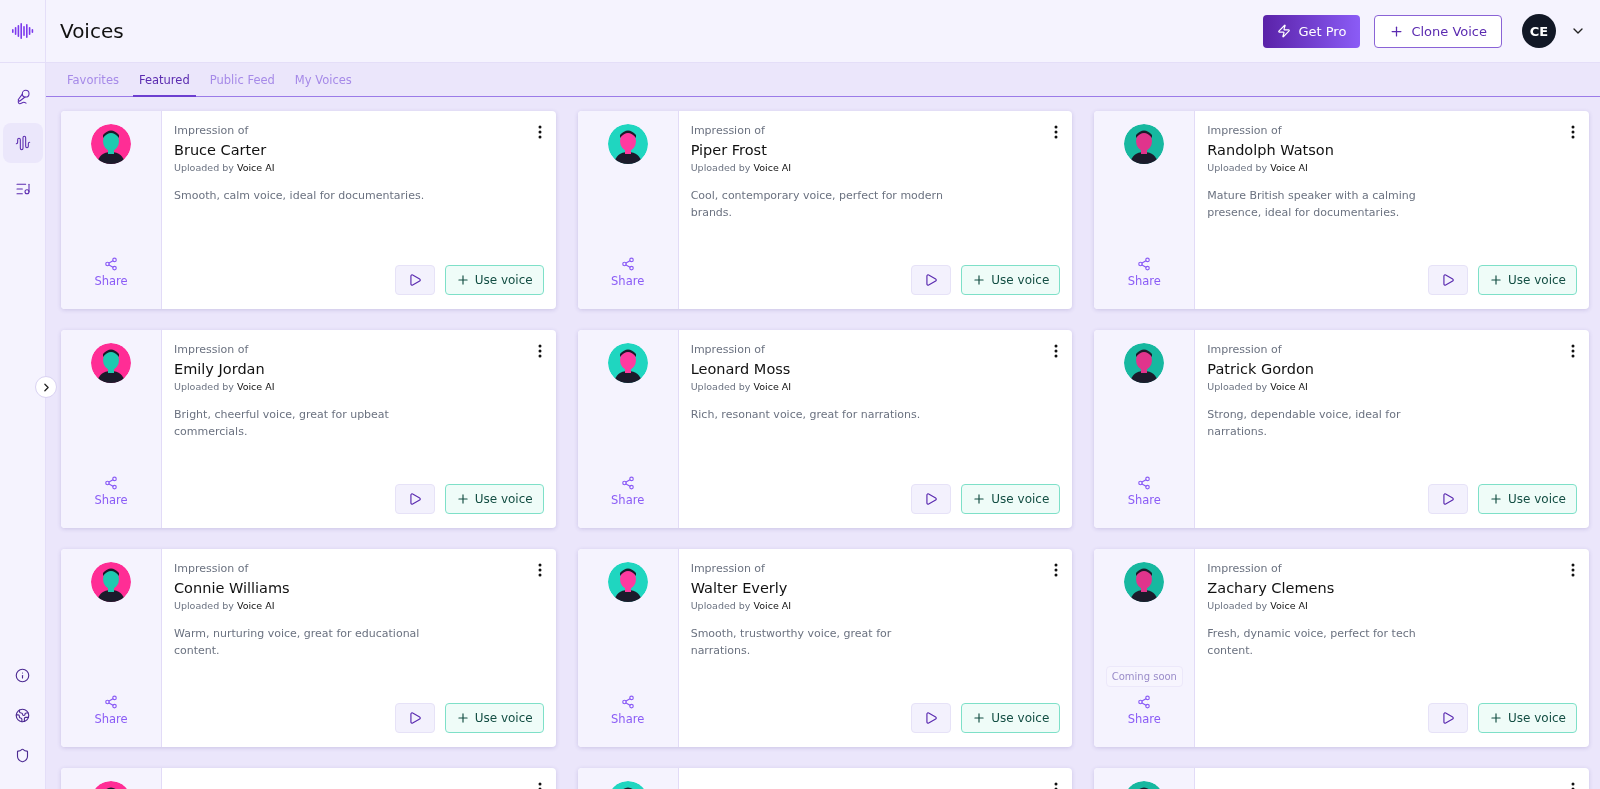 This screenshot has width=1600, height=789. Describe the element at coordinates (232, 588) in the screenshot. I see `voice-name: Connie Williams` at that location.